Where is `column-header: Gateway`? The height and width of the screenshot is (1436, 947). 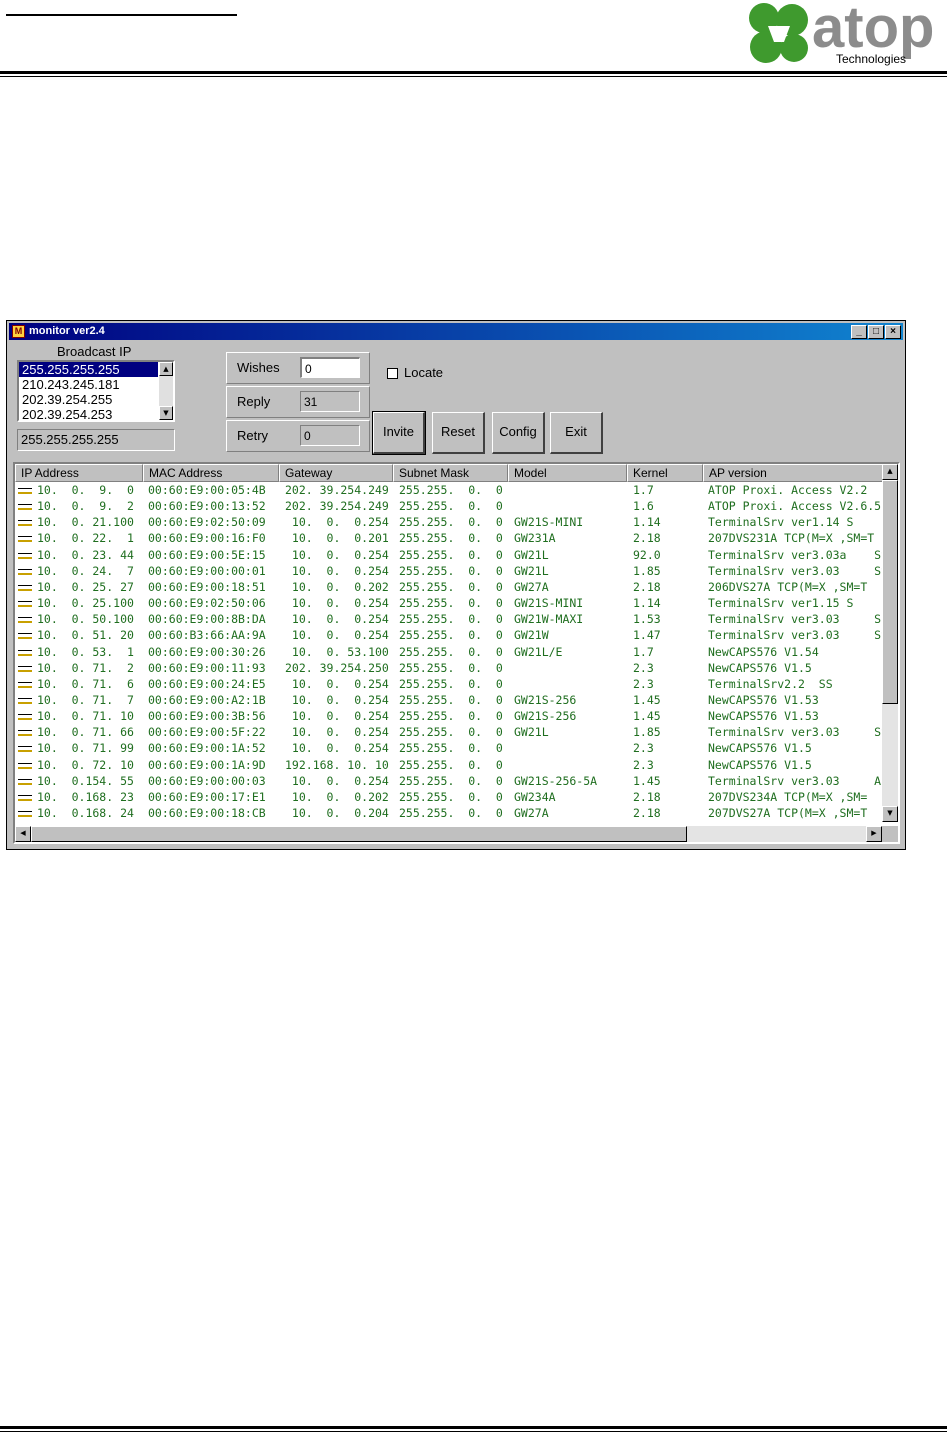
column-header: Gateway is located at coordinates (336, 473).